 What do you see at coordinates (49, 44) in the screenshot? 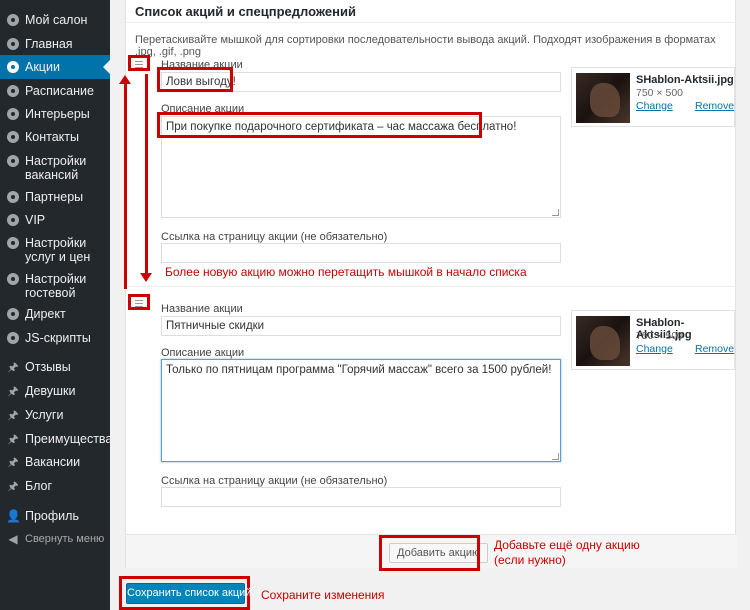
I see `sidebar-item-label: Главная` at bounding box center [49, 44].